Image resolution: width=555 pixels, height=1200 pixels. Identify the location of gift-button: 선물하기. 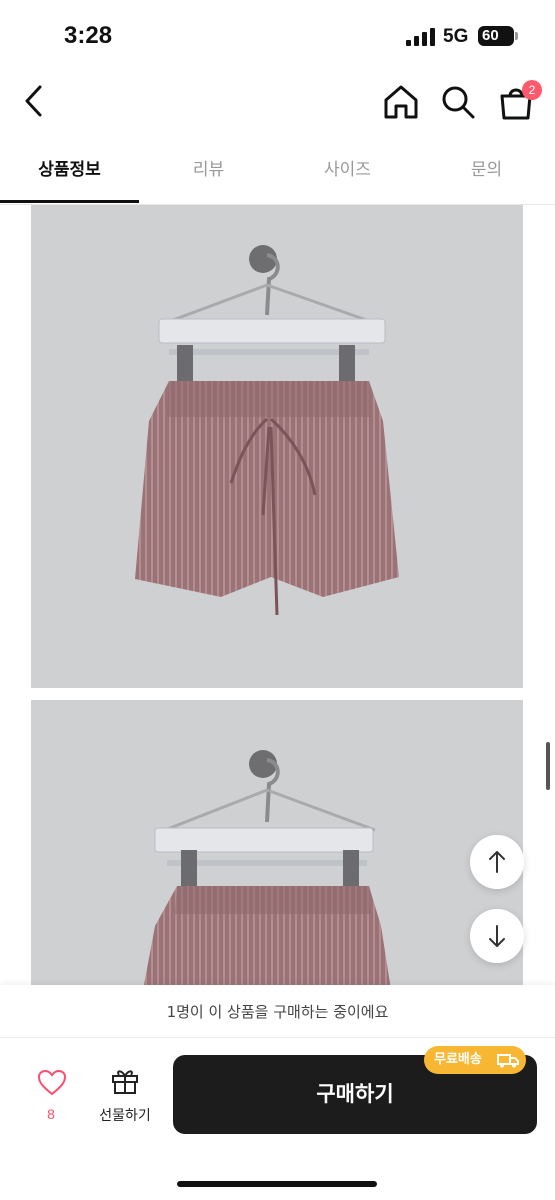
(125, 1098).